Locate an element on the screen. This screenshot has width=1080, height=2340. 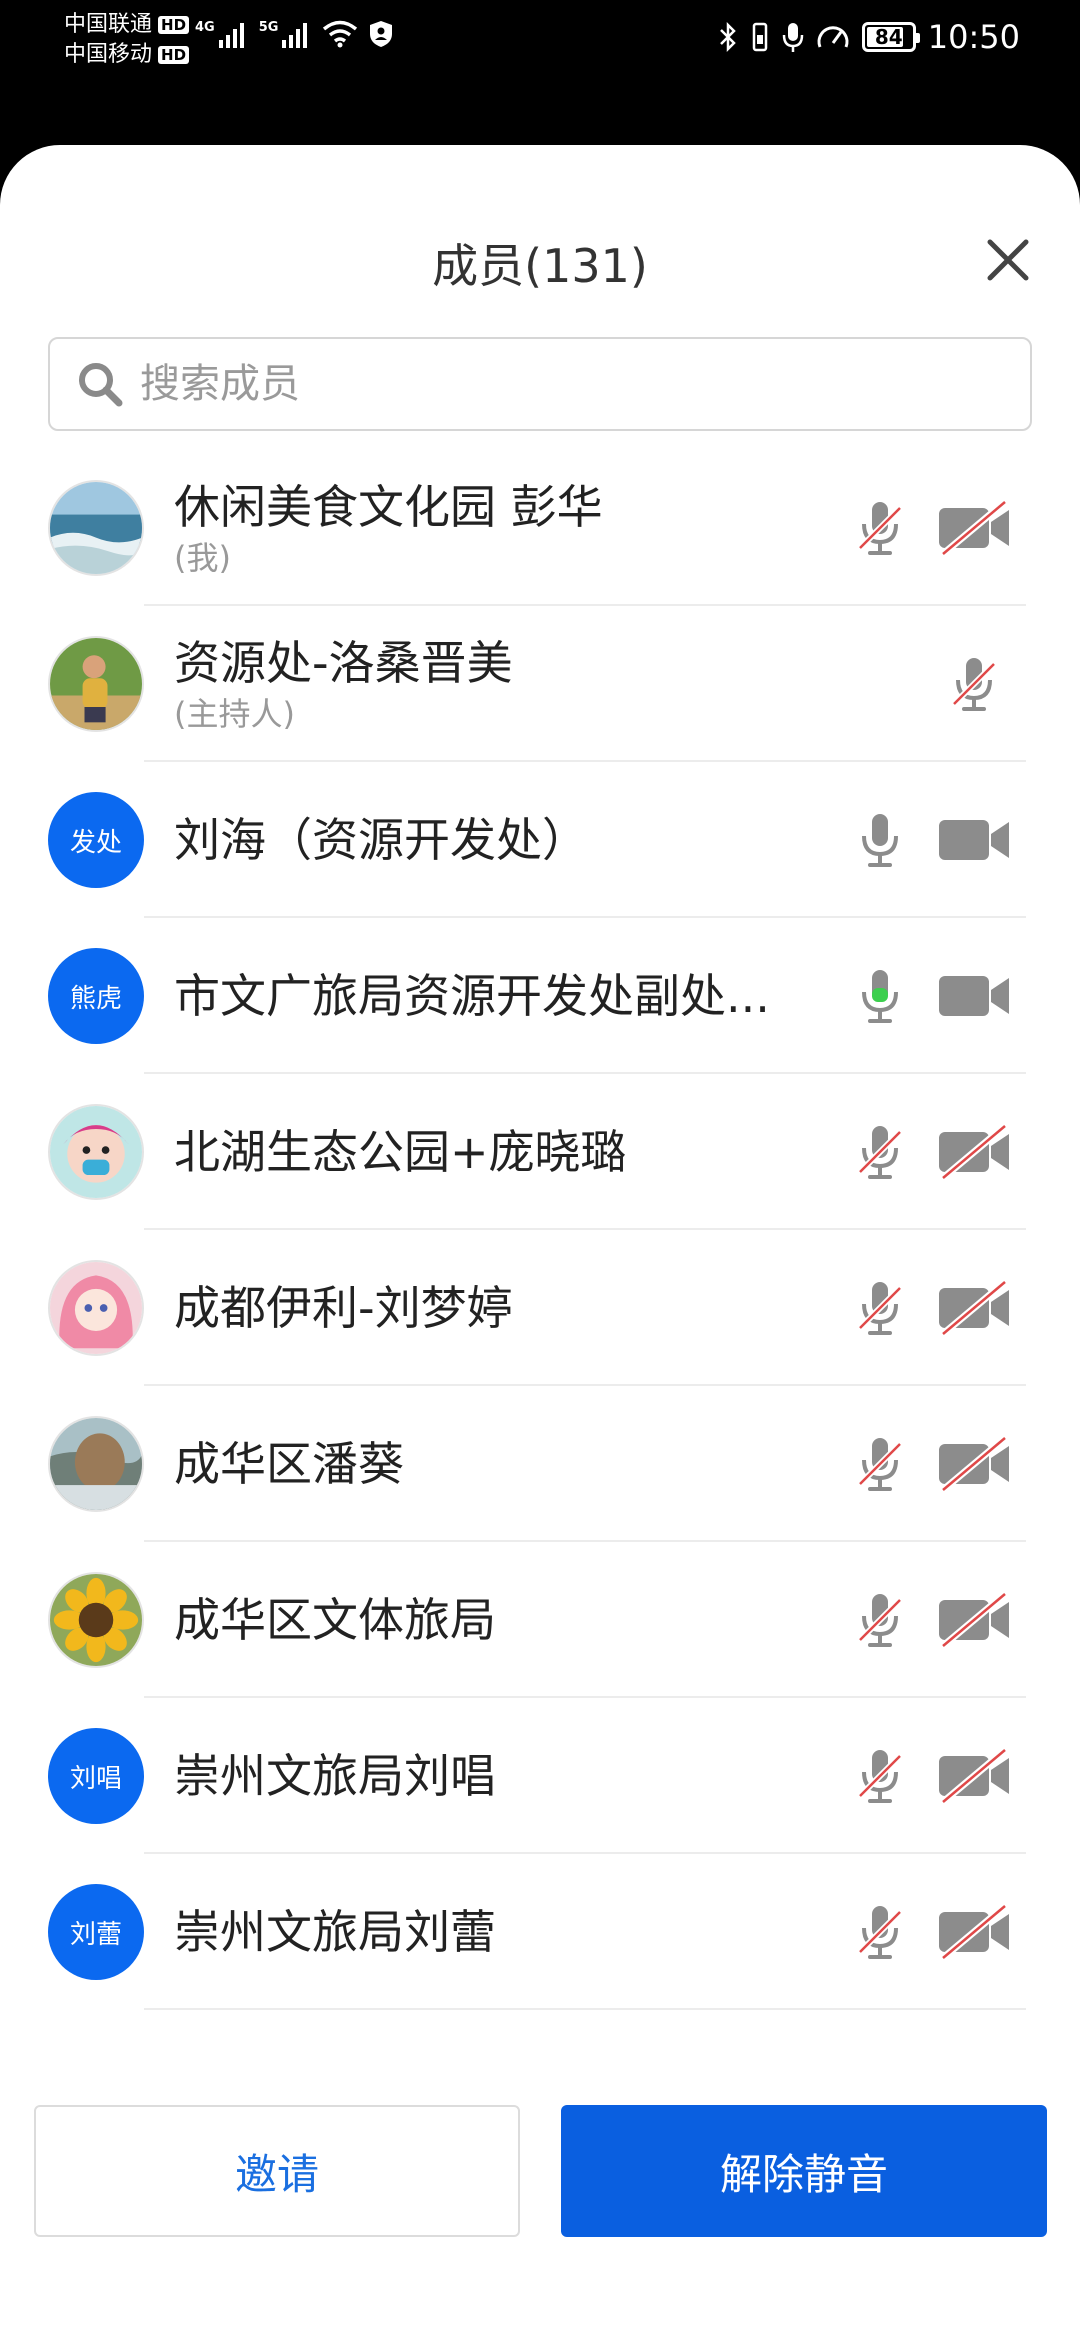
member-name: 刘海（资源开发处） is located at coordinates (381, 840).